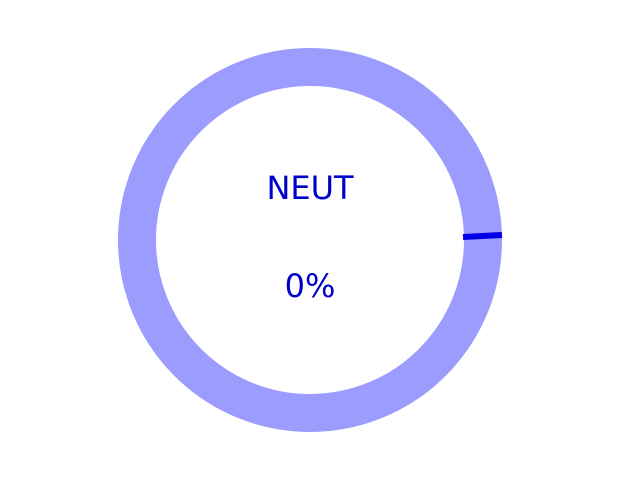  What do you see at coordinates (310, 188) in the screenshot?
I see `gauge-label: NEUT` at bounding box center [310, 188].